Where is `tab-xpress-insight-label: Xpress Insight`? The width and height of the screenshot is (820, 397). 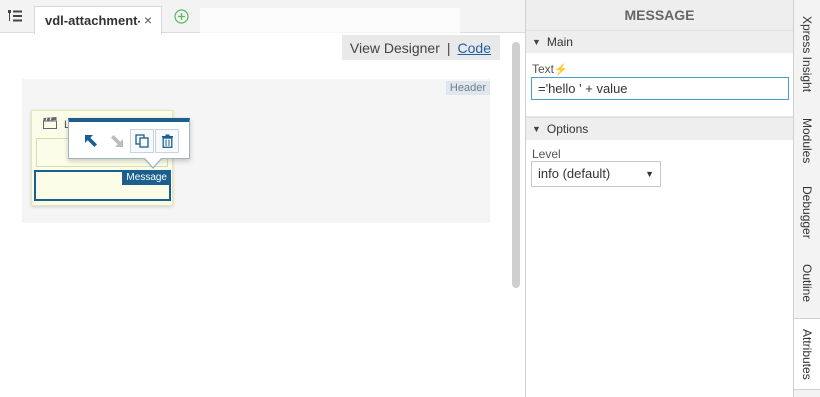
tab-xpress-insight-label: Xpress Insight is located at coordinates (807, 54).